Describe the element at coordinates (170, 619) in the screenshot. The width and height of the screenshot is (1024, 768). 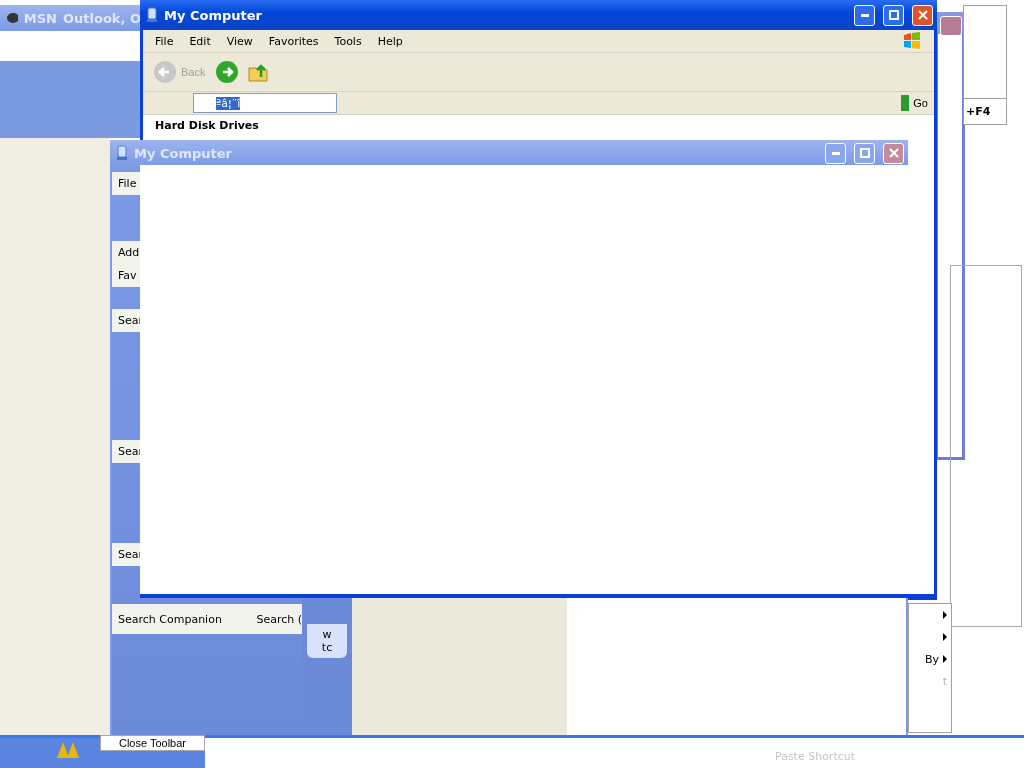
I see `search-label: Search Companion` at that location.